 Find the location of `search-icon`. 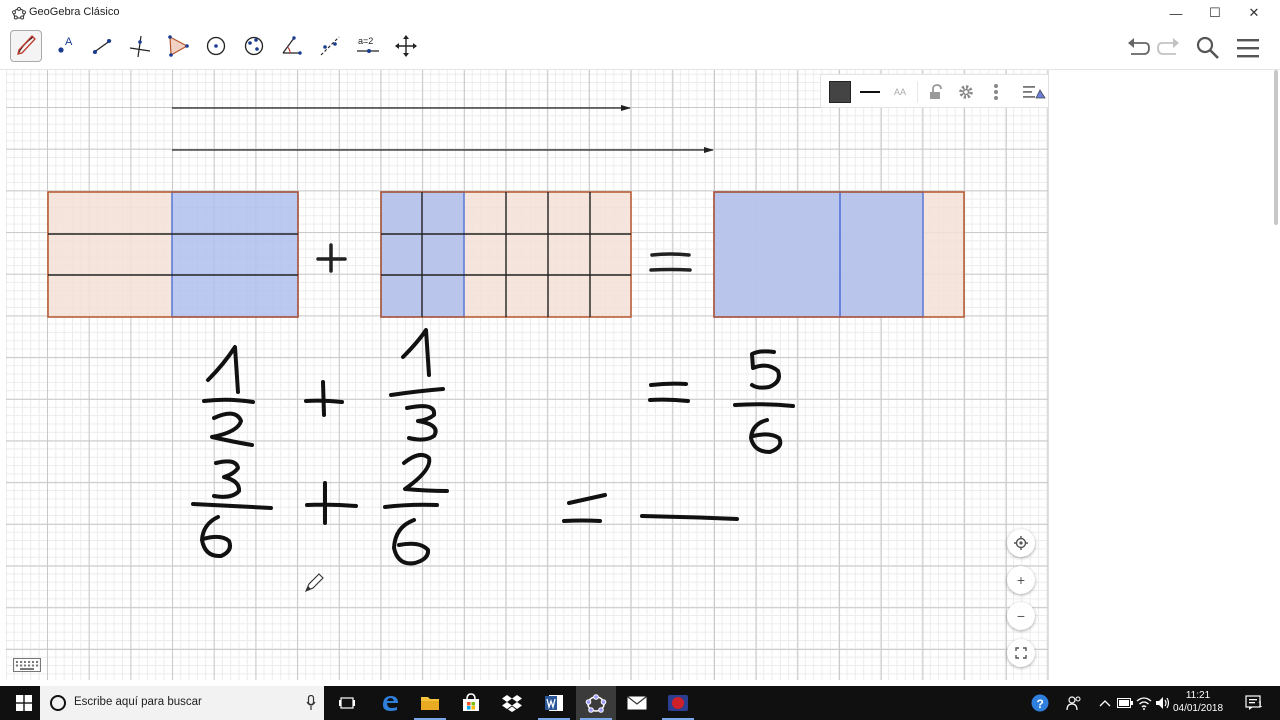

search-icon is located at coordinates (1207, 47).